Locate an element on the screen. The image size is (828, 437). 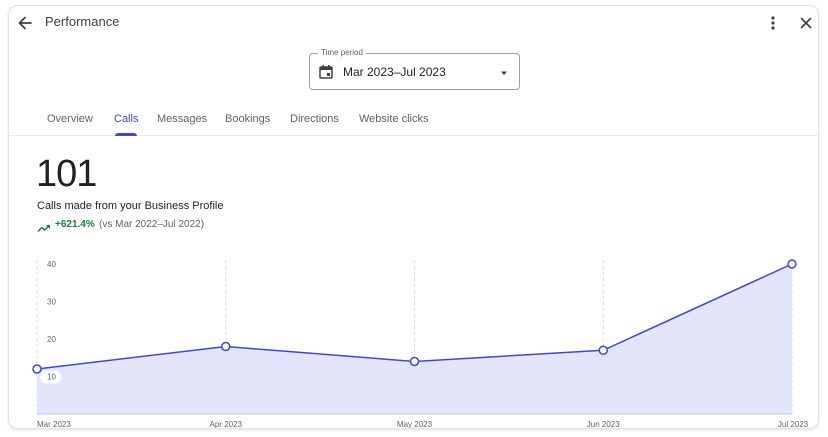
x-tick-label: Apr 2023 is located at coordinates (226, 424).